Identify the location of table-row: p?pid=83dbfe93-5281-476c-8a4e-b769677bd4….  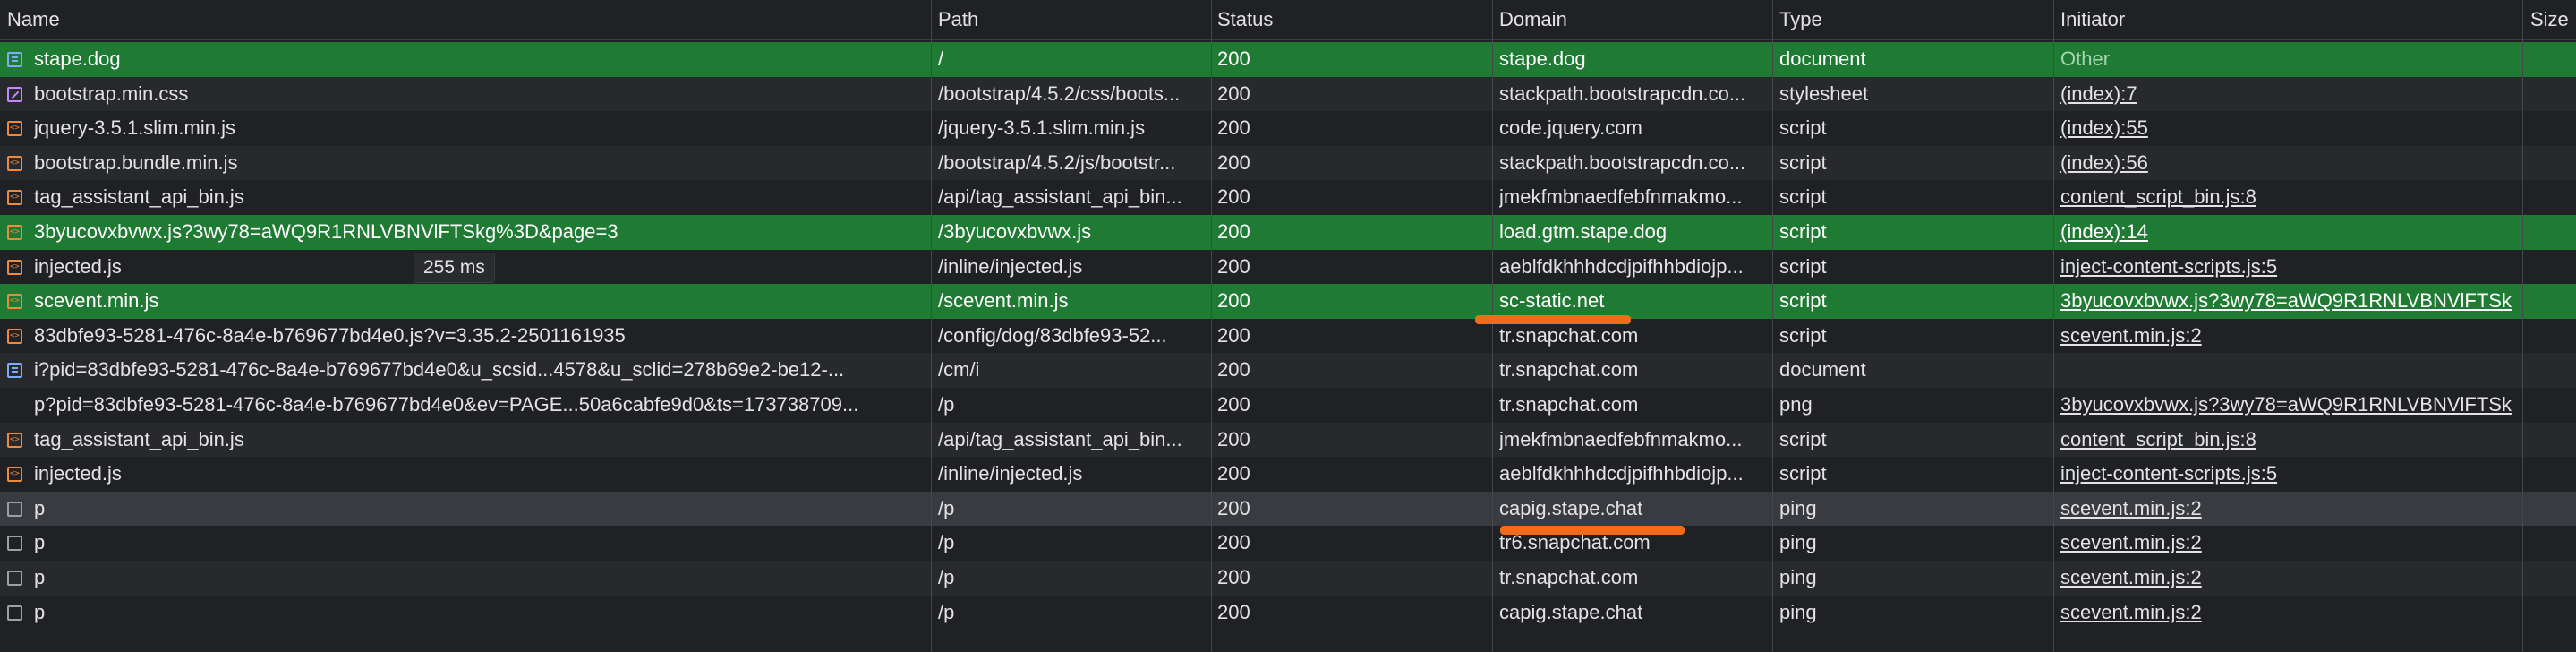
(1288, 405).